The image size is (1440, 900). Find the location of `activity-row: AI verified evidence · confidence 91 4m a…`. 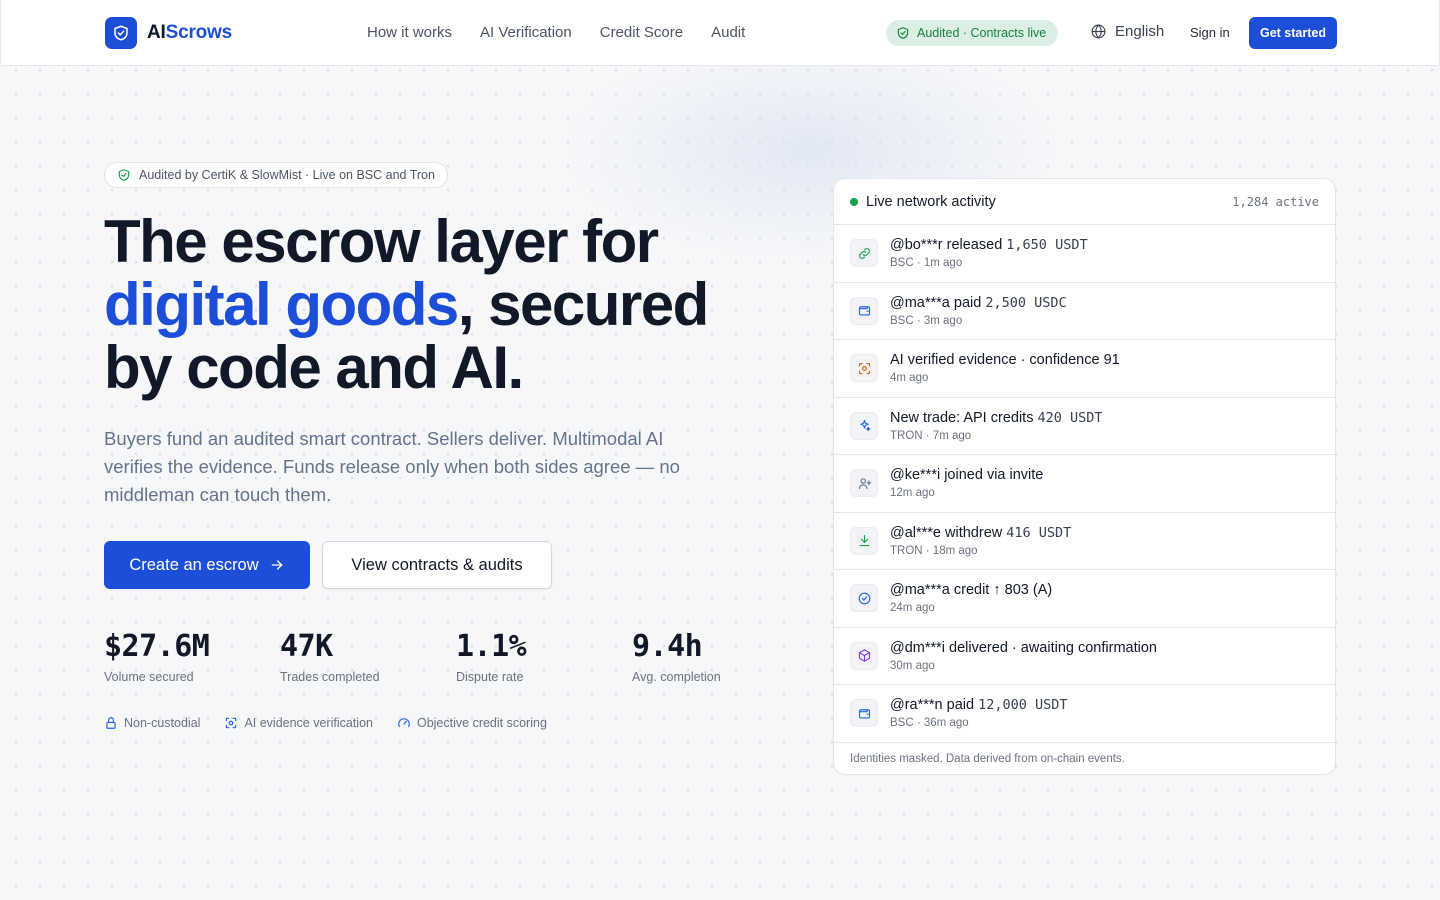

activity-row: AI verified evidence · confidence 91 4m a… is located at coordinates (1084, 369).